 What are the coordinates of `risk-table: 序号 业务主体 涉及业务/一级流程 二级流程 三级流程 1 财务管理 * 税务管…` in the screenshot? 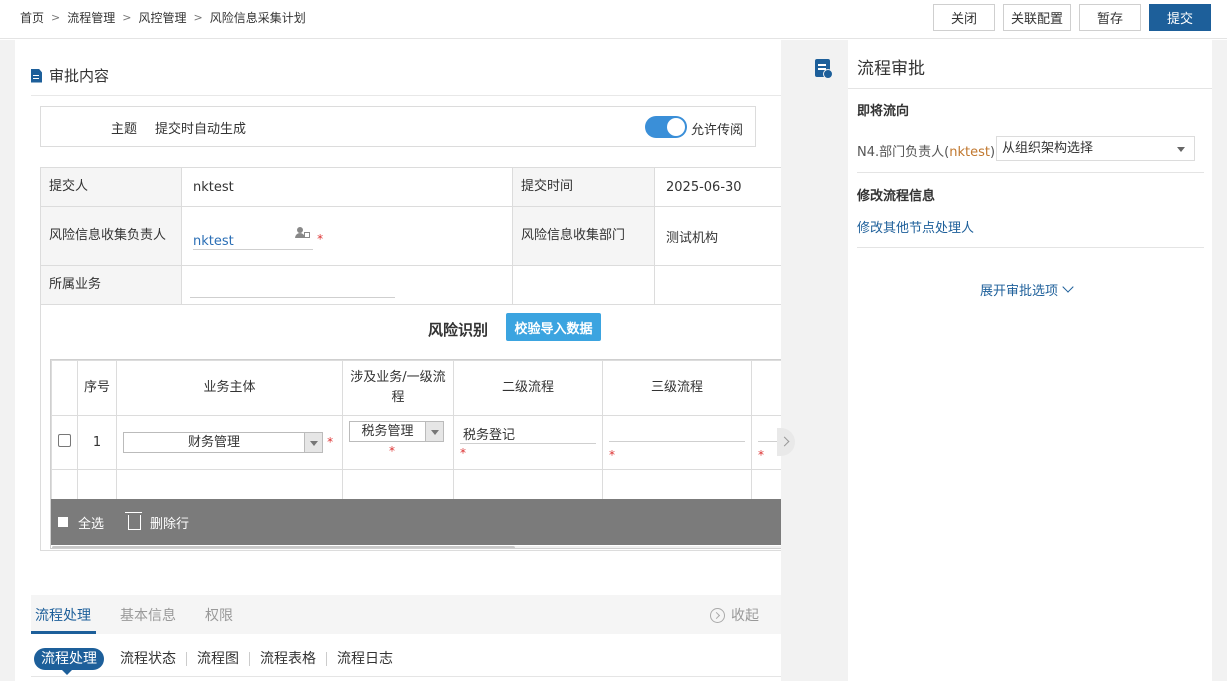 It's located at (416, 430).